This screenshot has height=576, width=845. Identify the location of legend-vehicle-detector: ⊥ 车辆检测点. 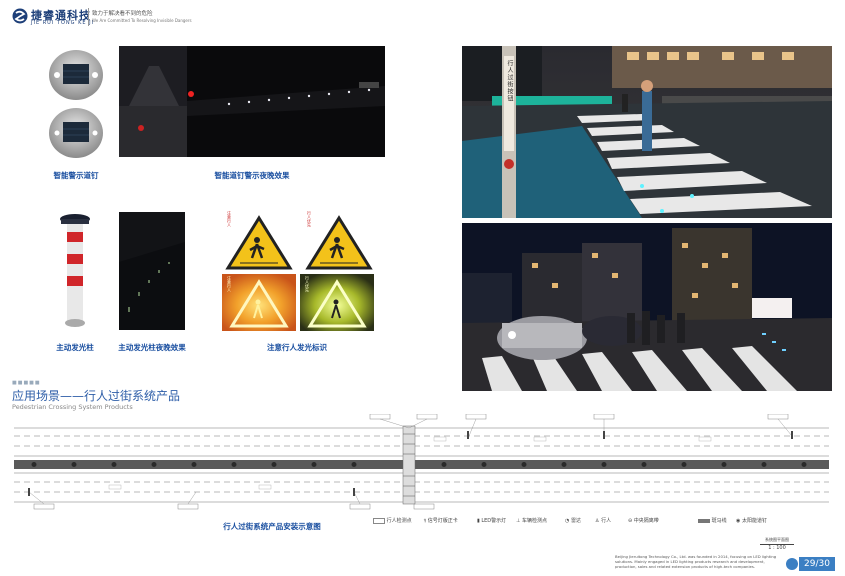
(531, 521).